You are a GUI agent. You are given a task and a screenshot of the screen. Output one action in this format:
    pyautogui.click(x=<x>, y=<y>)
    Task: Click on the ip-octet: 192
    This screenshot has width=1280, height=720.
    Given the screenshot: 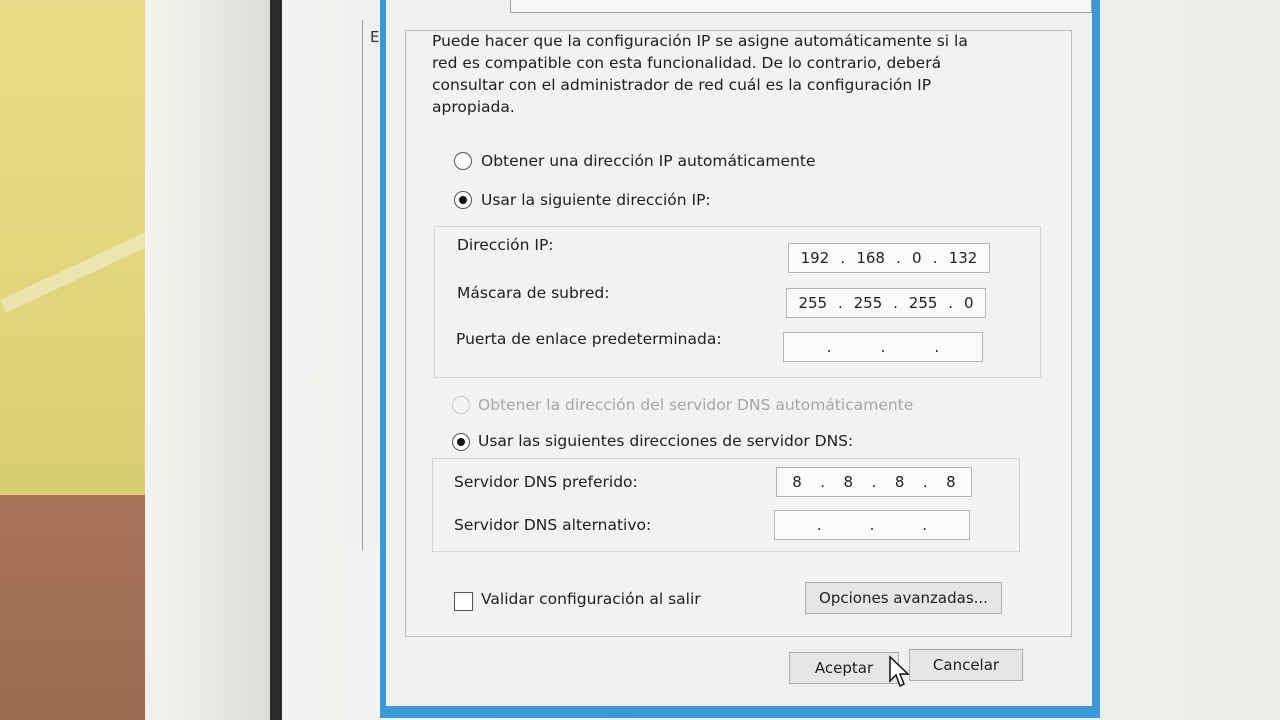 What is the action you would take?
    pyautogui.click(x=815, y=258)
    